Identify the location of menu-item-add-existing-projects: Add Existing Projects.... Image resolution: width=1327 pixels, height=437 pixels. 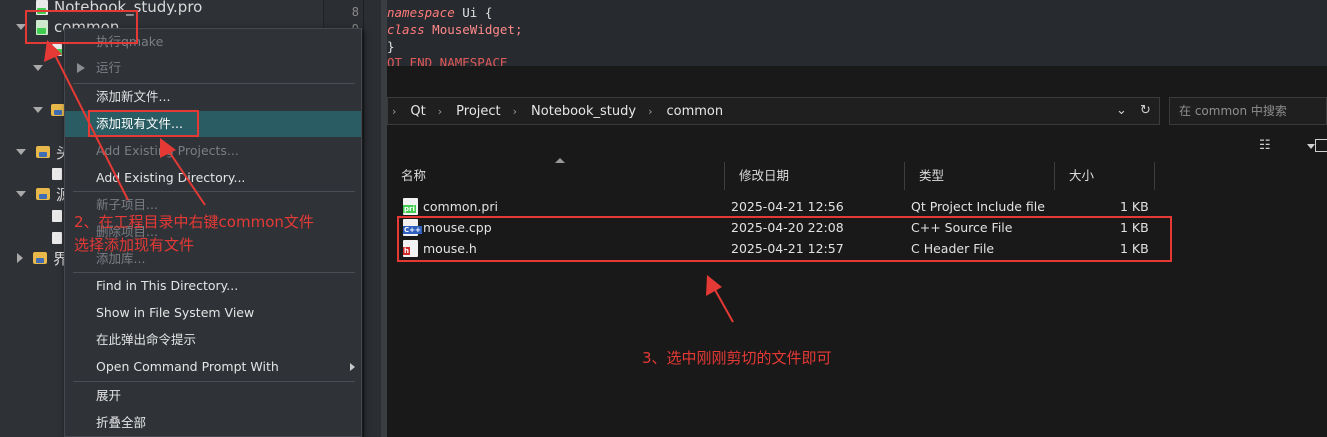
(213, 151).